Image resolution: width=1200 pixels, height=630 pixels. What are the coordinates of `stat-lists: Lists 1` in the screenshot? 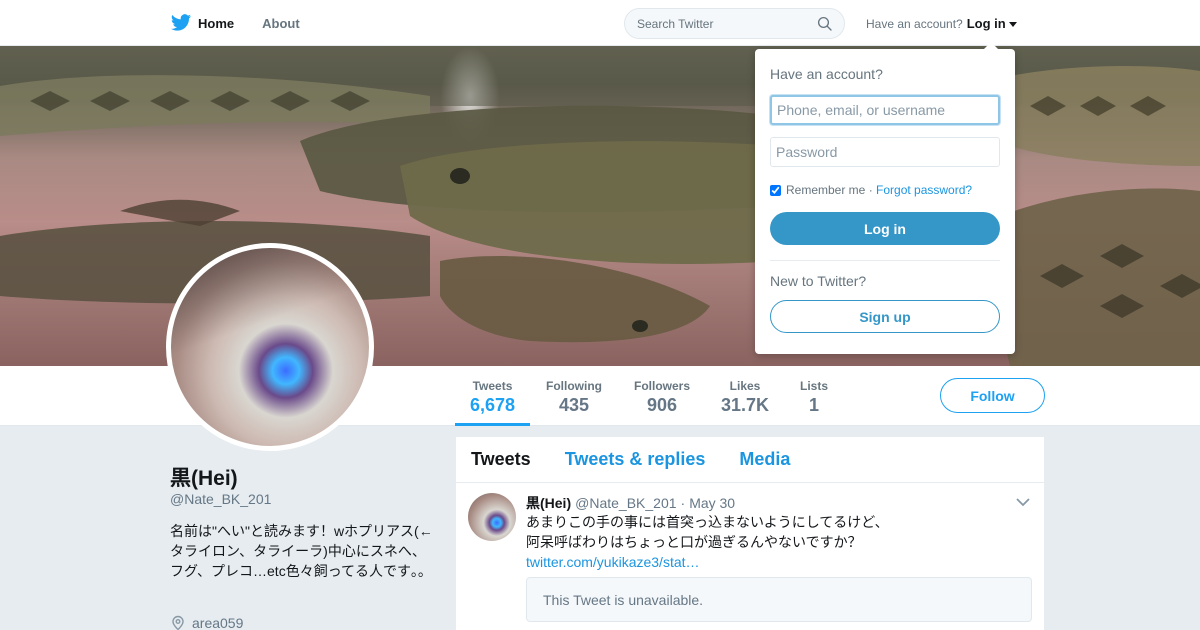 It's located at (814, 396).